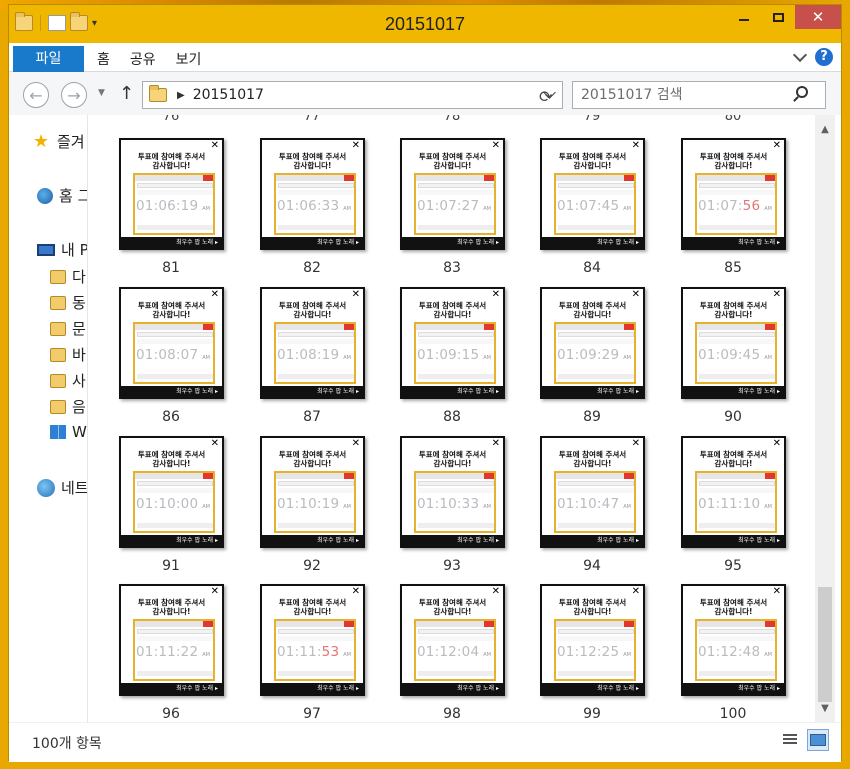 Image resolution: width=850 pixels, height=769 pixels. Describe the element at coordinates (452, 640) in the screenshot. I see `file-thumbnail: ✕ 투표에 참여해 주셔서 감사합니다! 01:12:04 AM 최우수 팝 노래 ▸` at that location.